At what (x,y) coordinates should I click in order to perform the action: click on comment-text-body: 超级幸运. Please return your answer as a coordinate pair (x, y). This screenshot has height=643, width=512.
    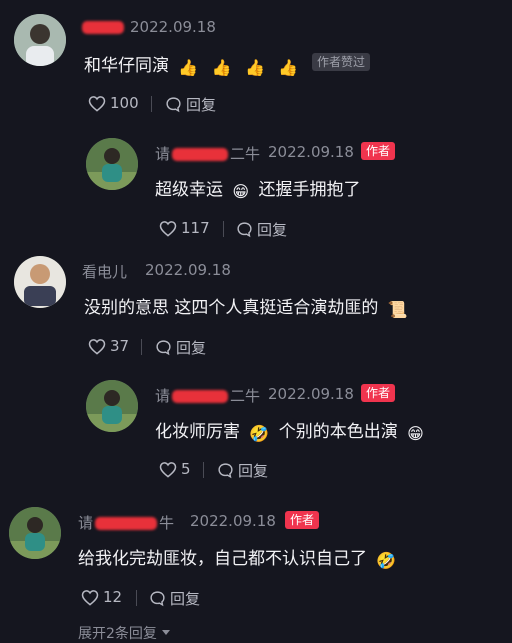
    Looking at the image, I should click on (189, 190).